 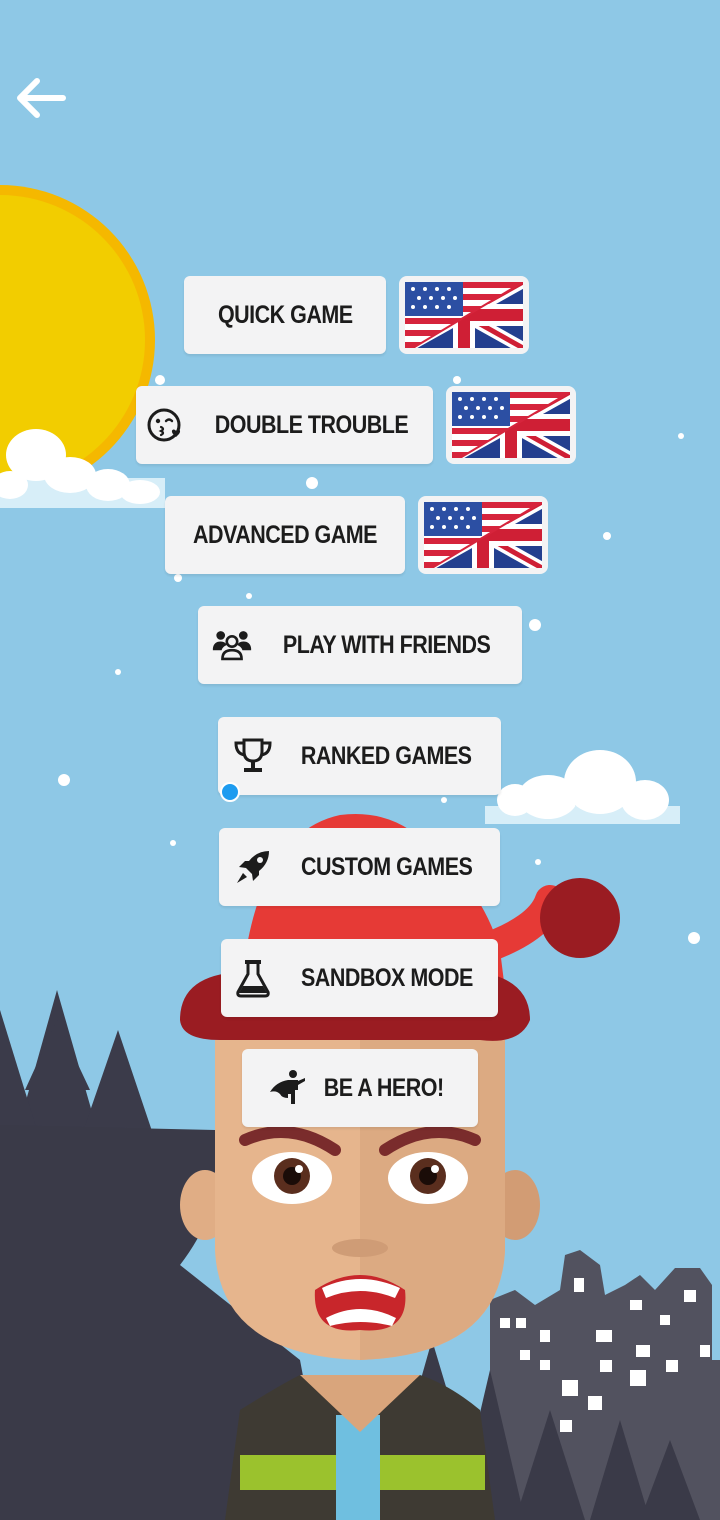 I want to click on be-a-hero-label: BE A HERO!, so click(x=384, y=1087).